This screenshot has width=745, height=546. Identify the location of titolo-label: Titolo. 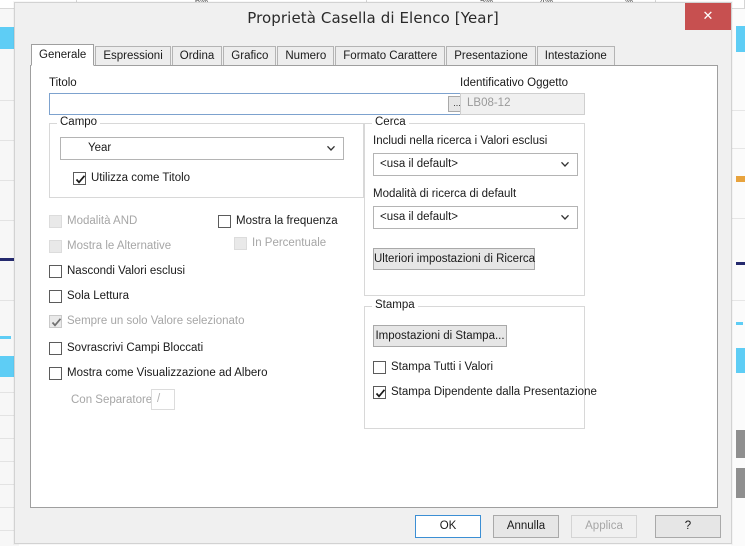
(63, 83).